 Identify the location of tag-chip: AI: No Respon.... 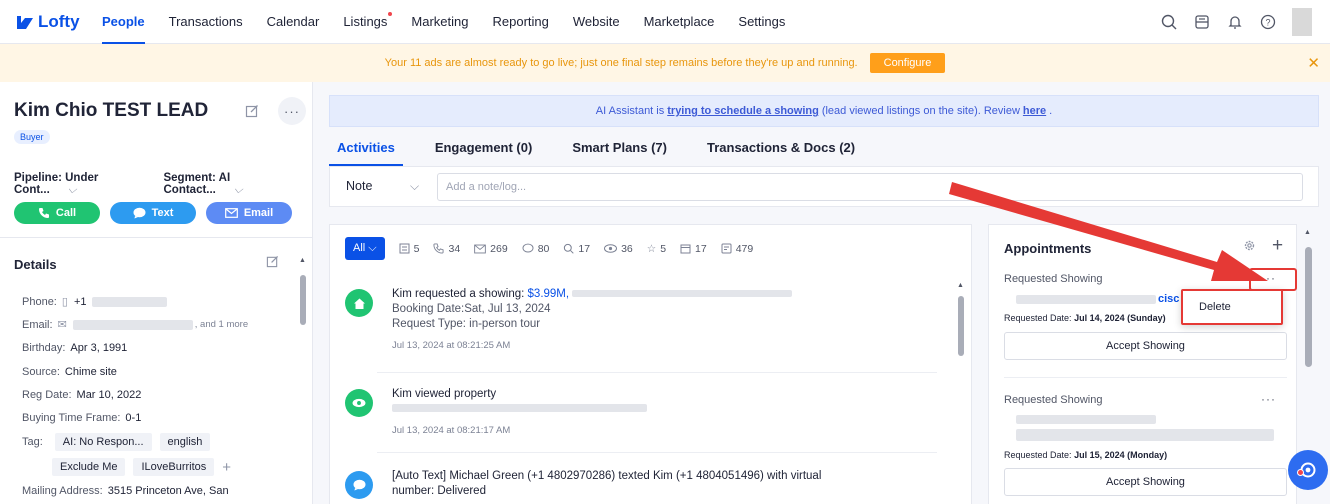
(103, 442).